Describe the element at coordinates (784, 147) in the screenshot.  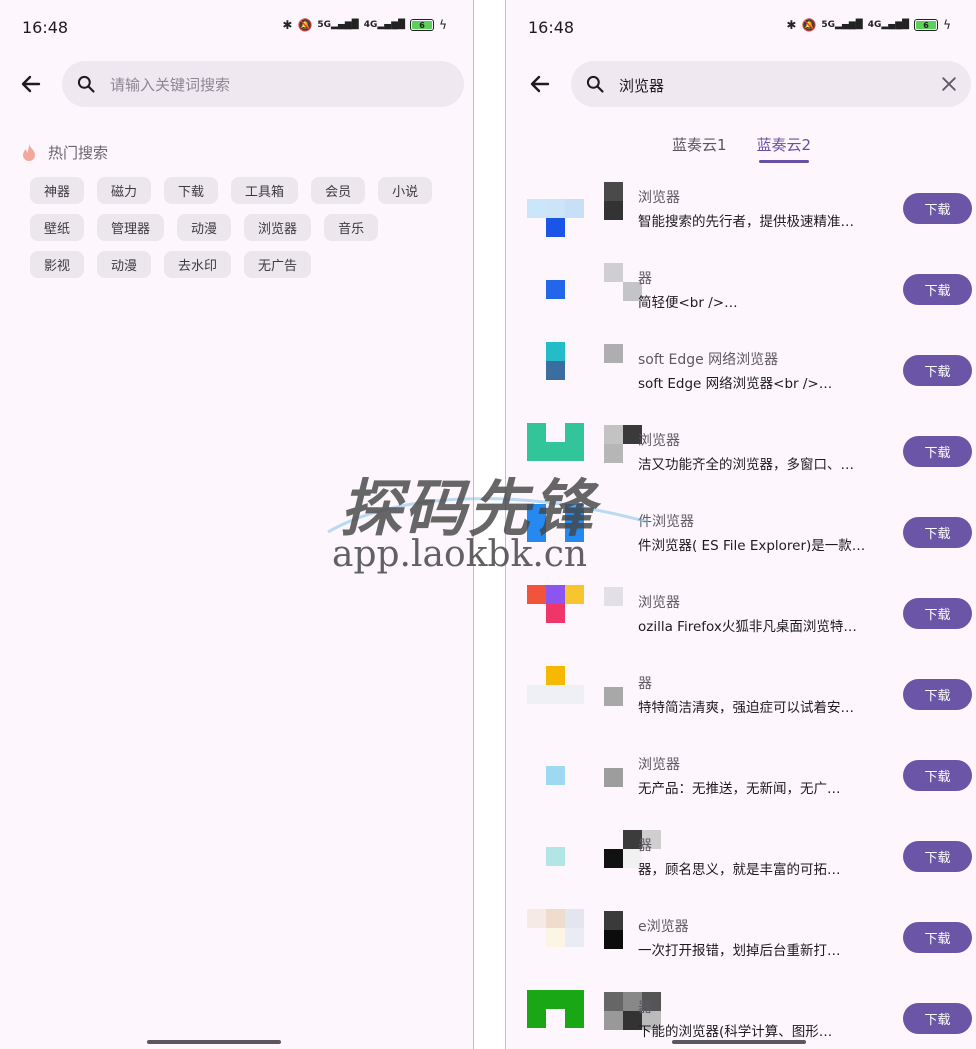
I see `tab-lanzou-2: 蓝奏云2` at that location.